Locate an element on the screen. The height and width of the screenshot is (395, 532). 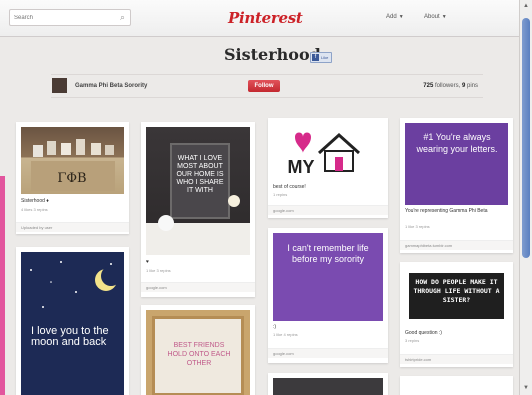
pin-image: #1 You're always wearing your letters. is located at coordinates (456, 164).